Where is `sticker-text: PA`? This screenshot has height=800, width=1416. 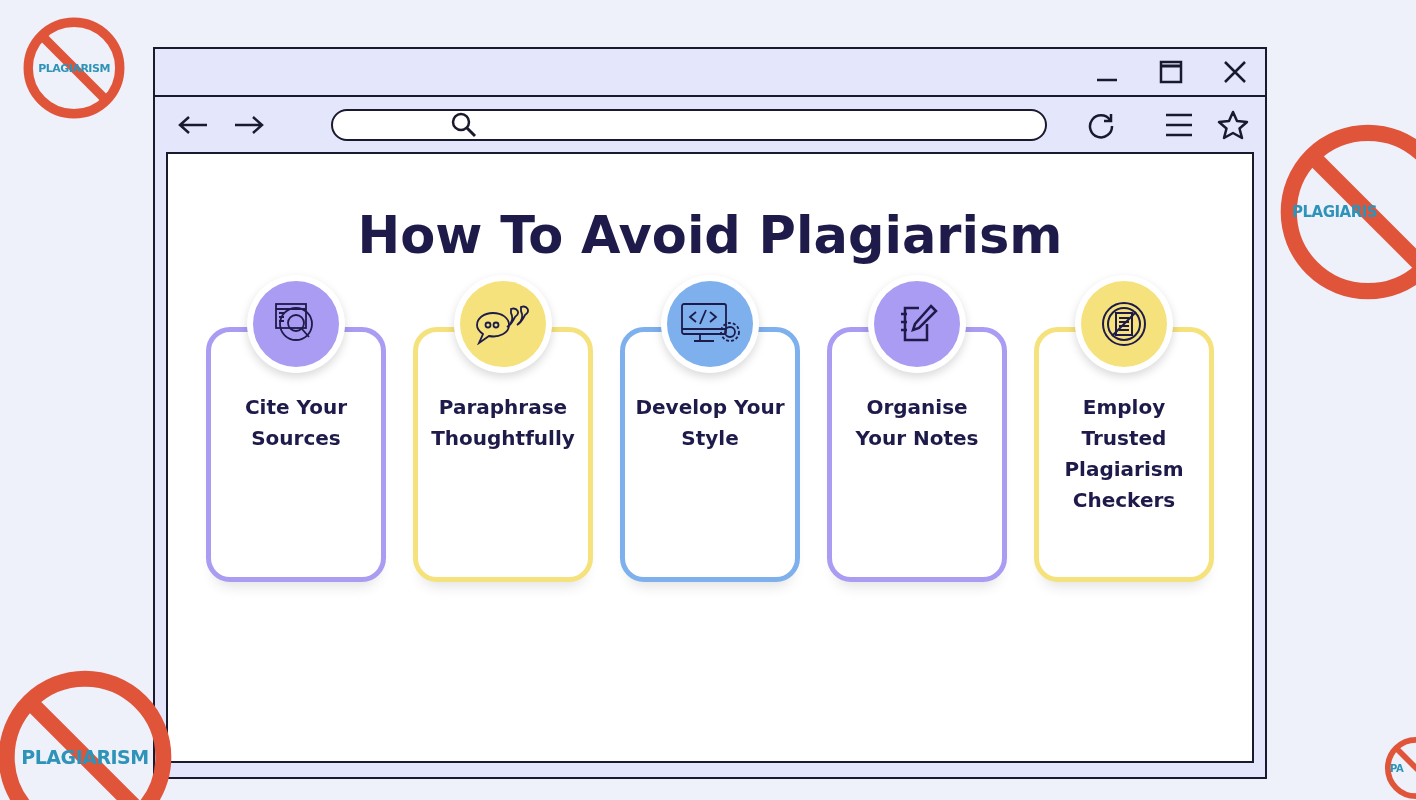
sticker-text: PA is located at coordinates (1397, 768).